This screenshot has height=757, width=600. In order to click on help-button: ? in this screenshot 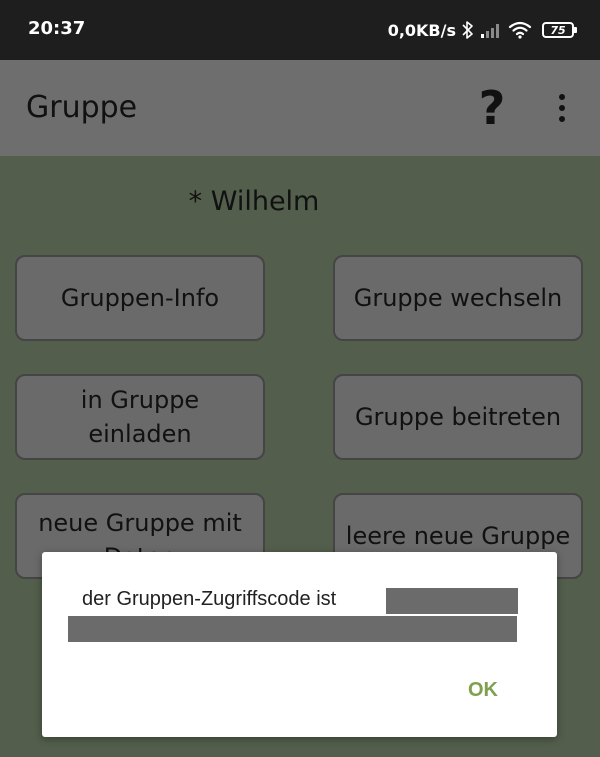, I will do `click(492, 108)`.